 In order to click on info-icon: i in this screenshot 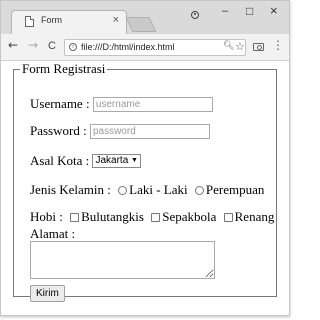, I will do `click(73, 47)`.